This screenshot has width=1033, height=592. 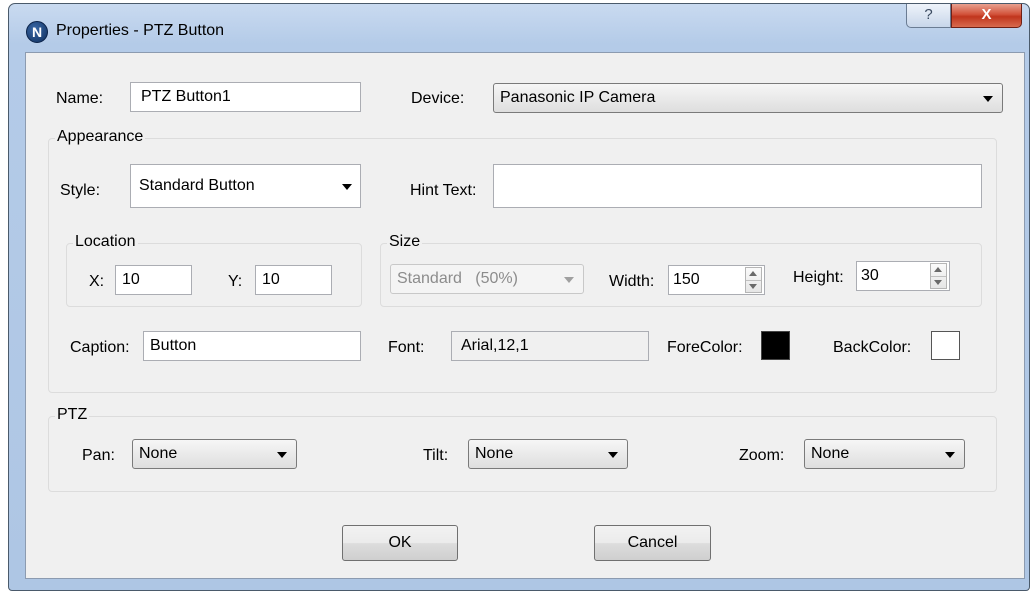 I want to click on width-spinbox: 150, so click(x=716, y=280).